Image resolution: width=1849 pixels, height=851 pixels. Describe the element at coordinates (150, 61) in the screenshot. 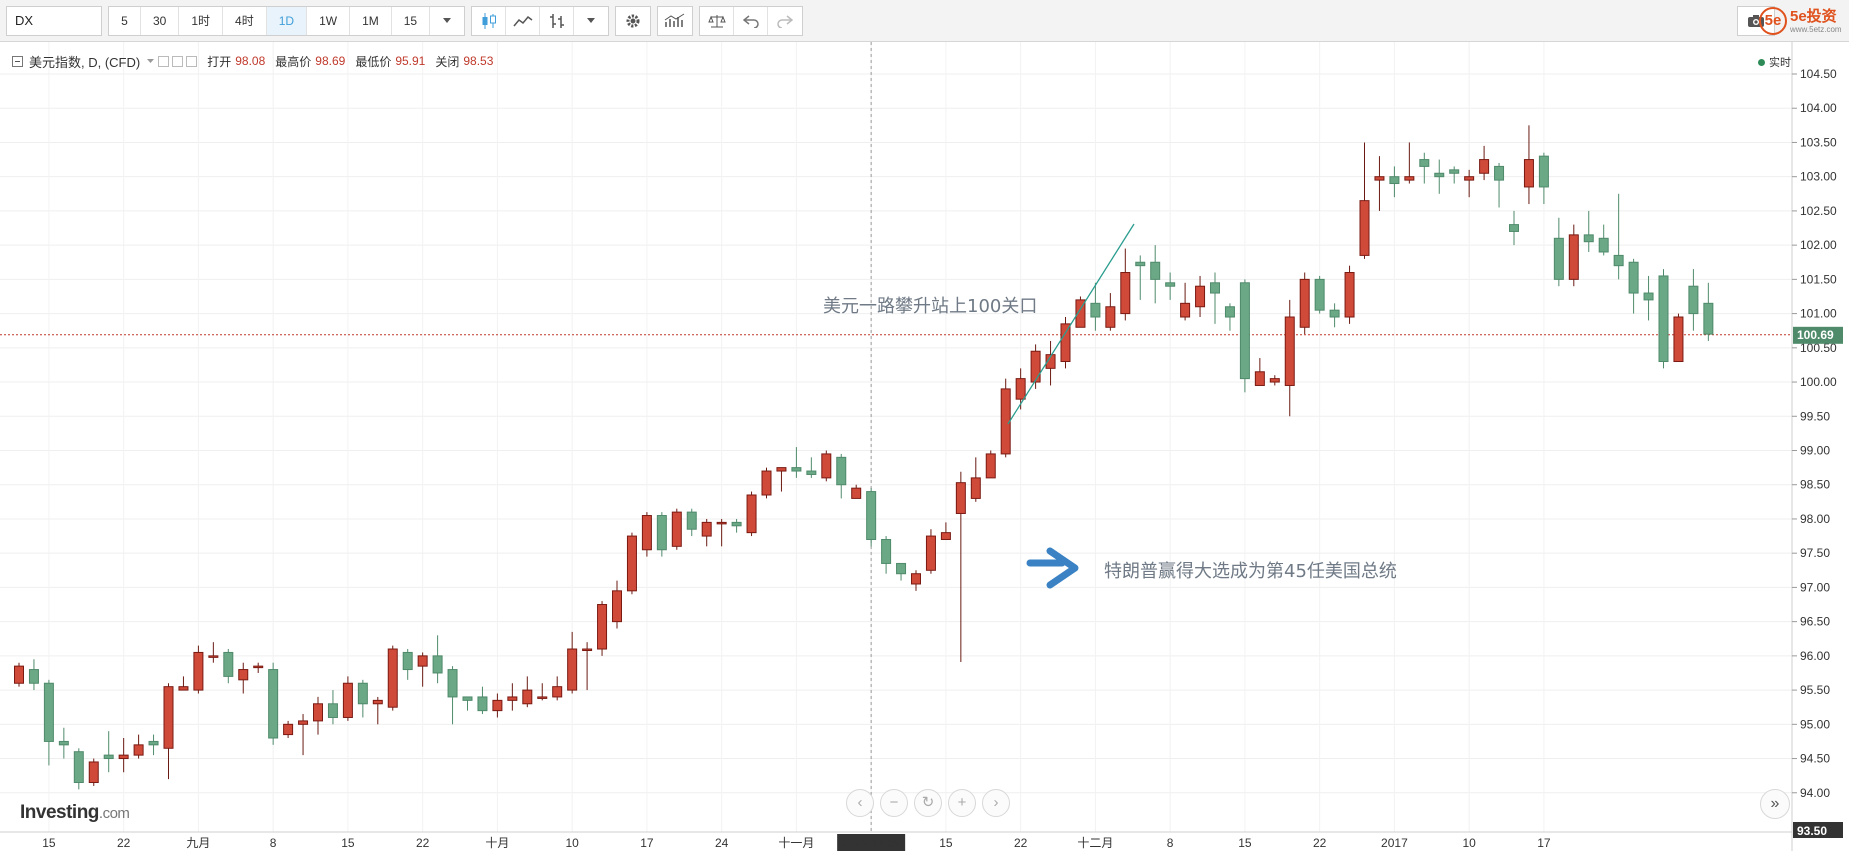

I see `chevron-down-icon` at that location.